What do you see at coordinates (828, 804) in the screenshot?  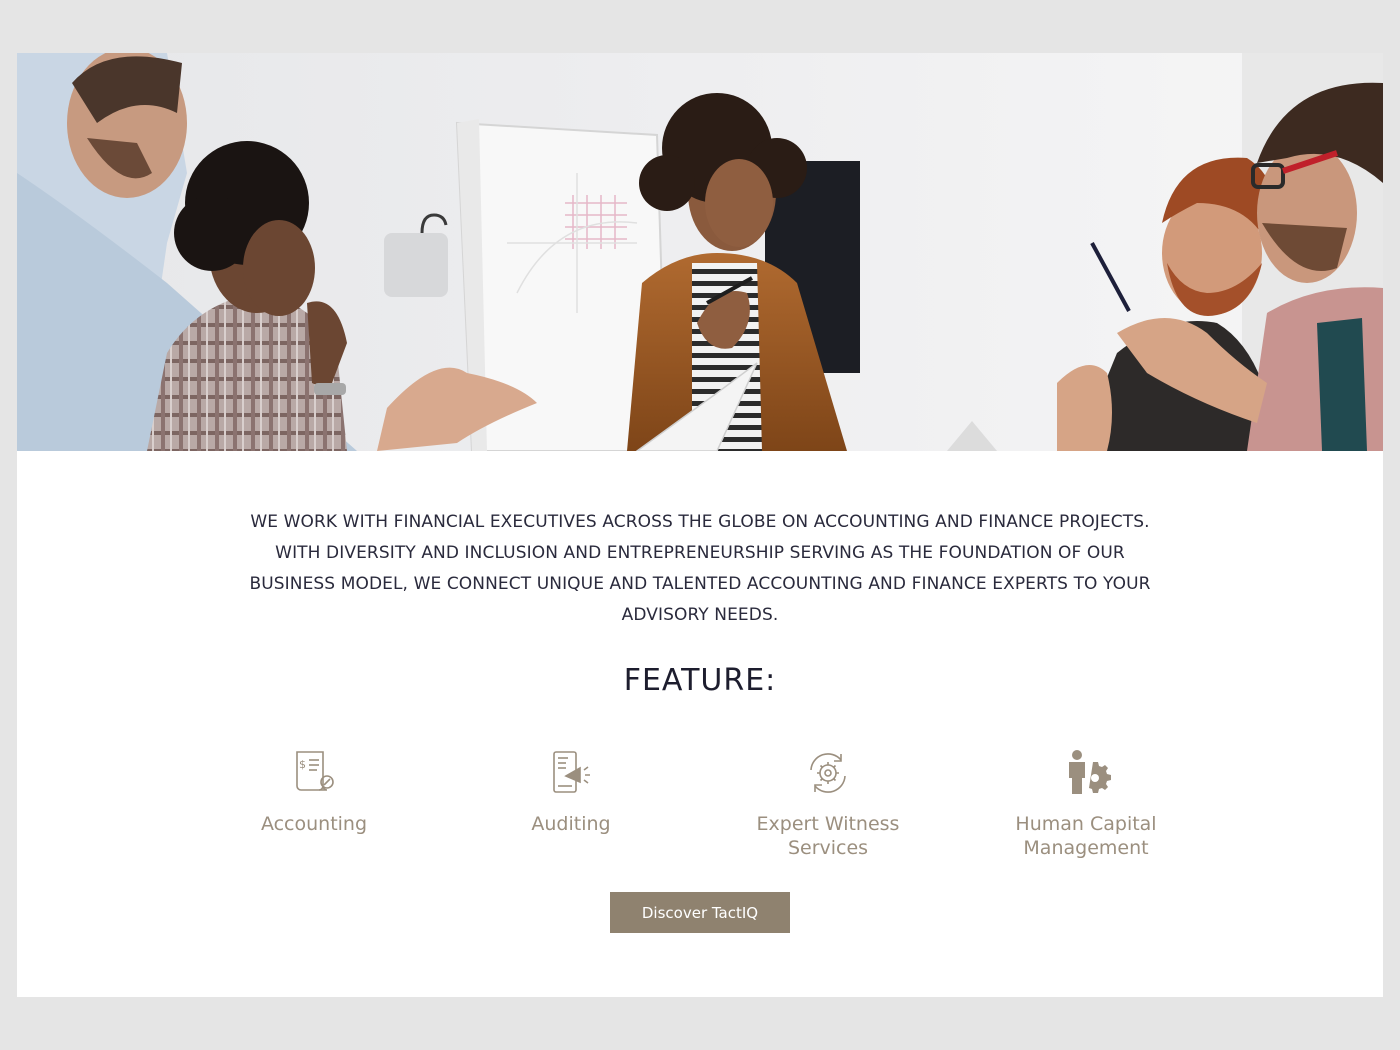 I see `feature-expert-witness: Expert Witness Services` at bounding box center [828, 804].